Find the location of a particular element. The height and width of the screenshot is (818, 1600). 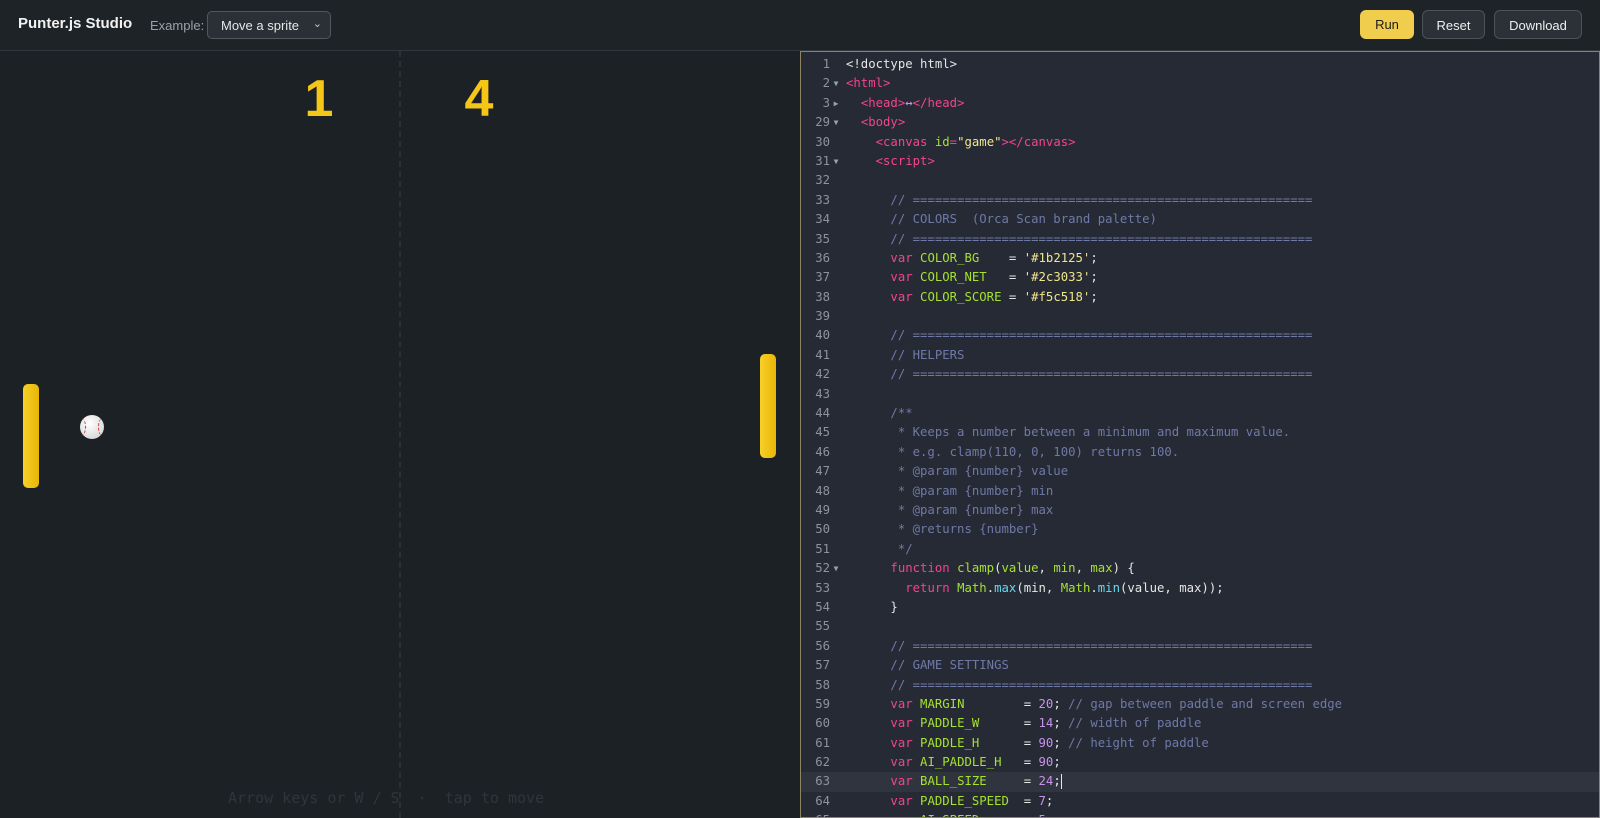

player-paddle is located at coordinates (31, 436).